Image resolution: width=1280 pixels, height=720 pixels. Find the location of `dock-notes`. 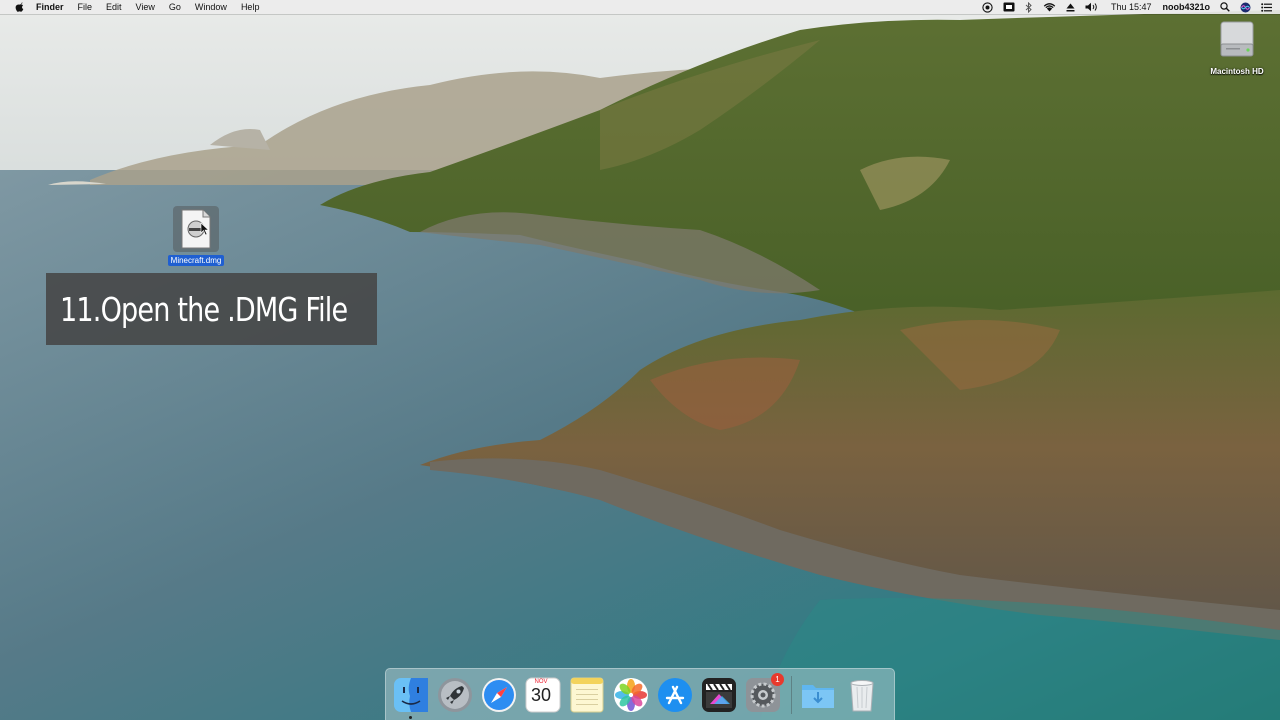

dock-notes is located at coordinates (587, 695).